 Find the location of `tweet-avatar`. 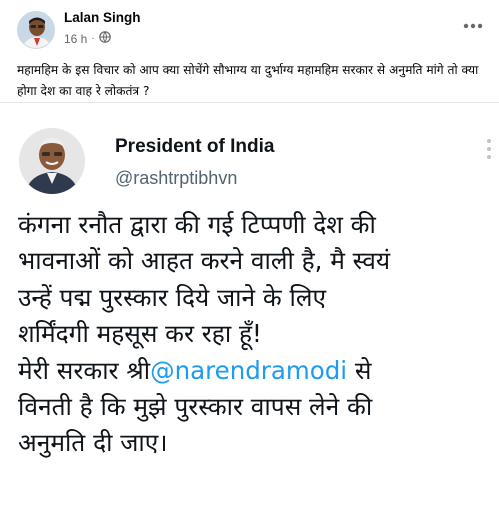

tweet-avatar is located at coordinates (52, 161).